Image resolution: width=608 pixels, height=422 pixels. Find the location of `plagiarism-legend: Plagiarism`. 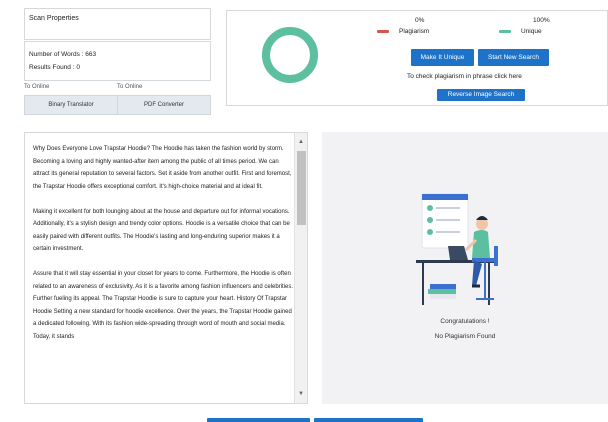

plagiarism-legend: Plagiarism is located at coordinates (403, 31).